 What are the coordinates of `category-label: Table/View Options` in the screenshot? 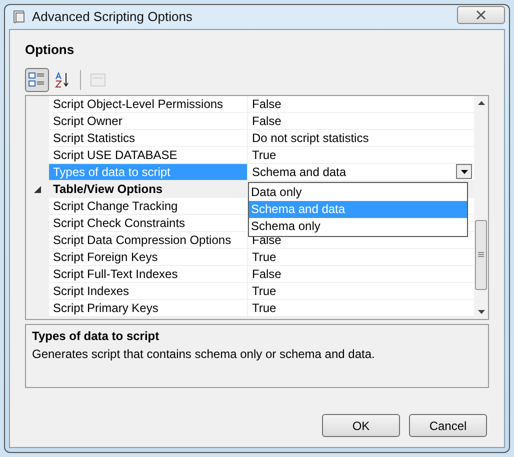 It's located at (107, 189).